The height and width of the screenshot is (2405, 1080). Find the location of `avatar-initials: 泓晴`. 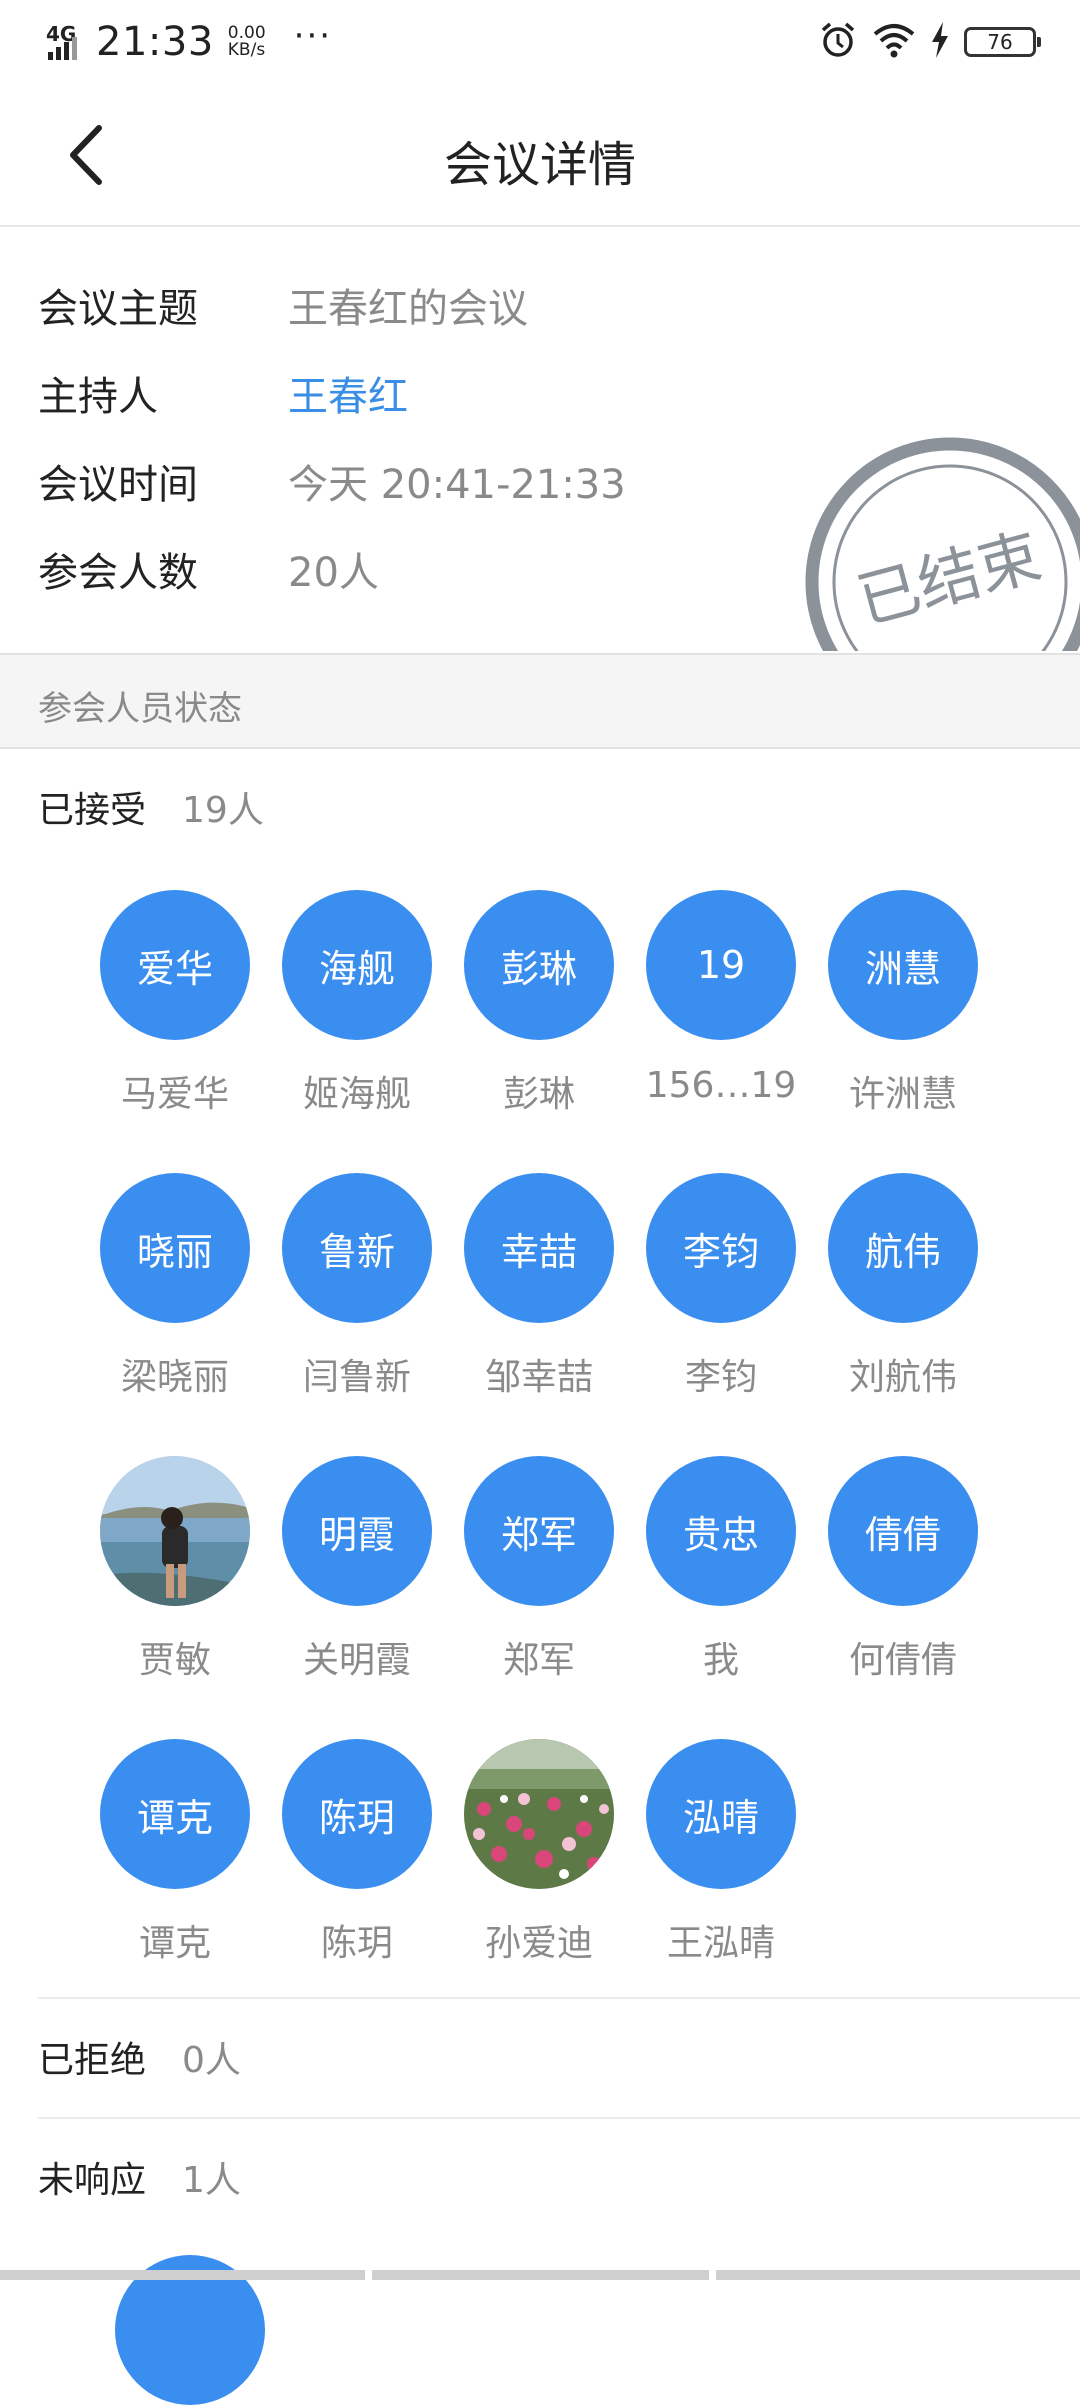

avatar-initials: 泓晴 is located at coordinates (720, 1817).